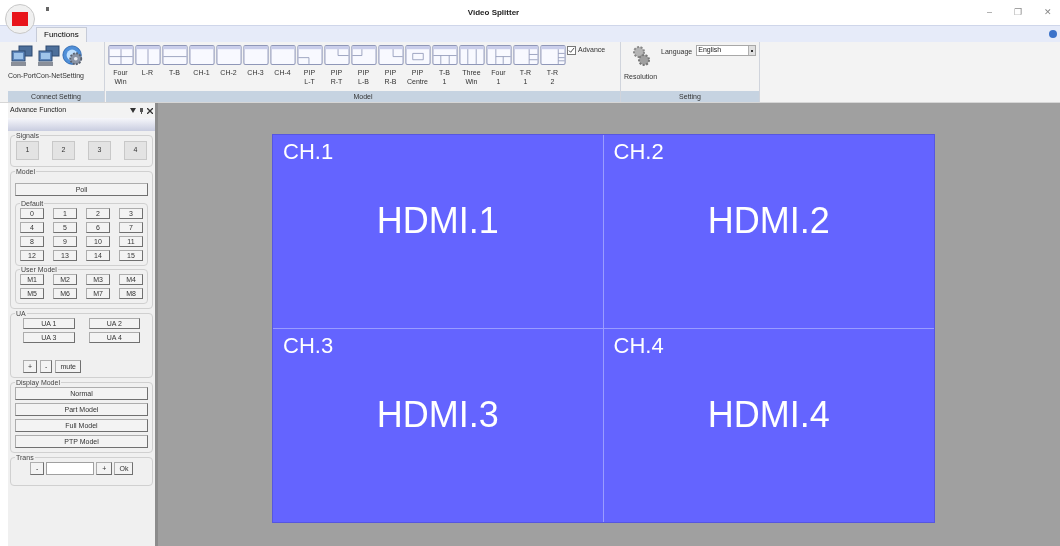  Describe the element at coordinates (1053, 34) in the screenshot. I see `help-icon` at that location.